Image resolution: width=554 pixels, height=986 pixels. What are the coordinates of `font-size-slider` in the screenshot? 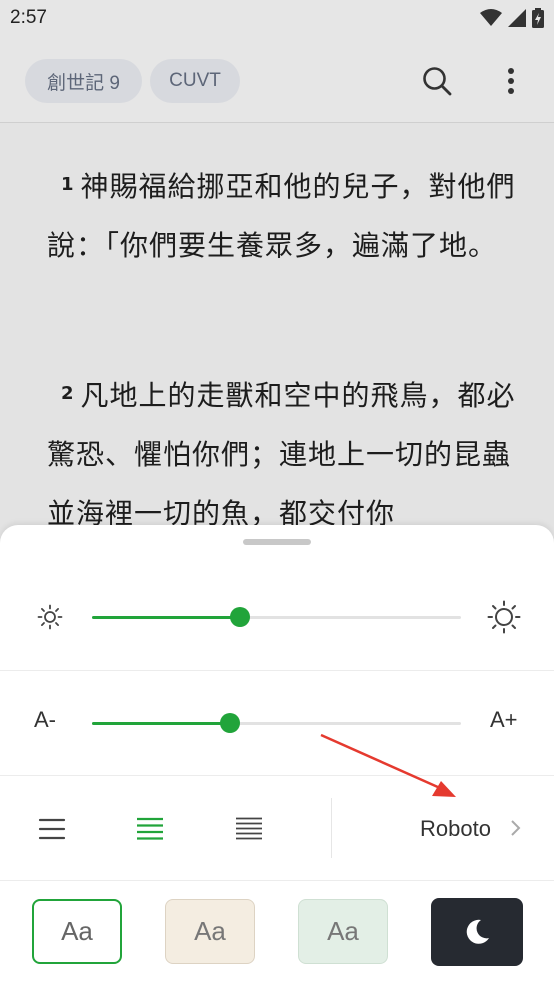 It's located at (276, 723).